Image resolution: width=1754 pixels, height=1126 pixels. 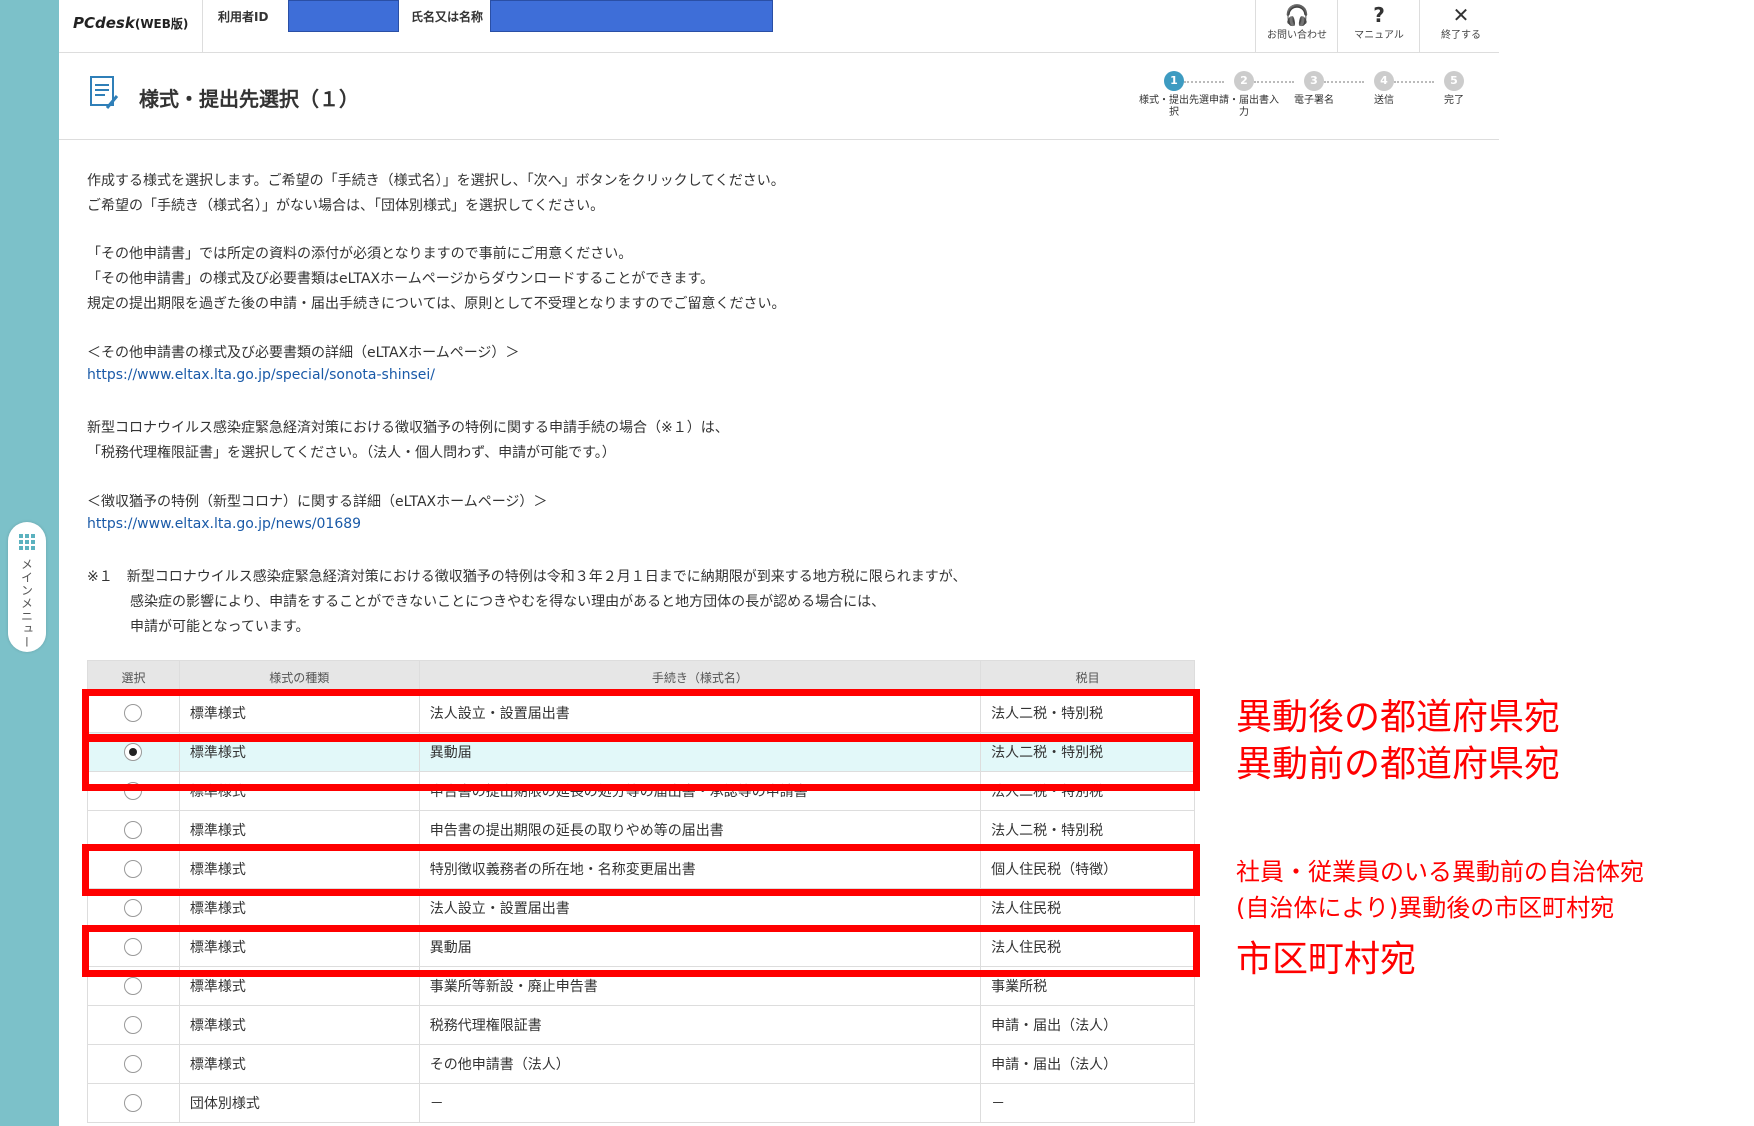 I want to click on main-menu-button: メインメニュー, so click(x=27, y=587).